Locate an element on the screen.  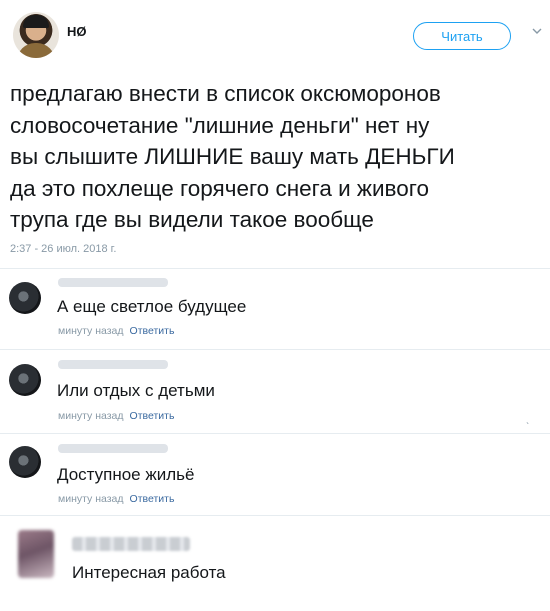
tick-icon: ˎ is located at coordinates (528, 419).